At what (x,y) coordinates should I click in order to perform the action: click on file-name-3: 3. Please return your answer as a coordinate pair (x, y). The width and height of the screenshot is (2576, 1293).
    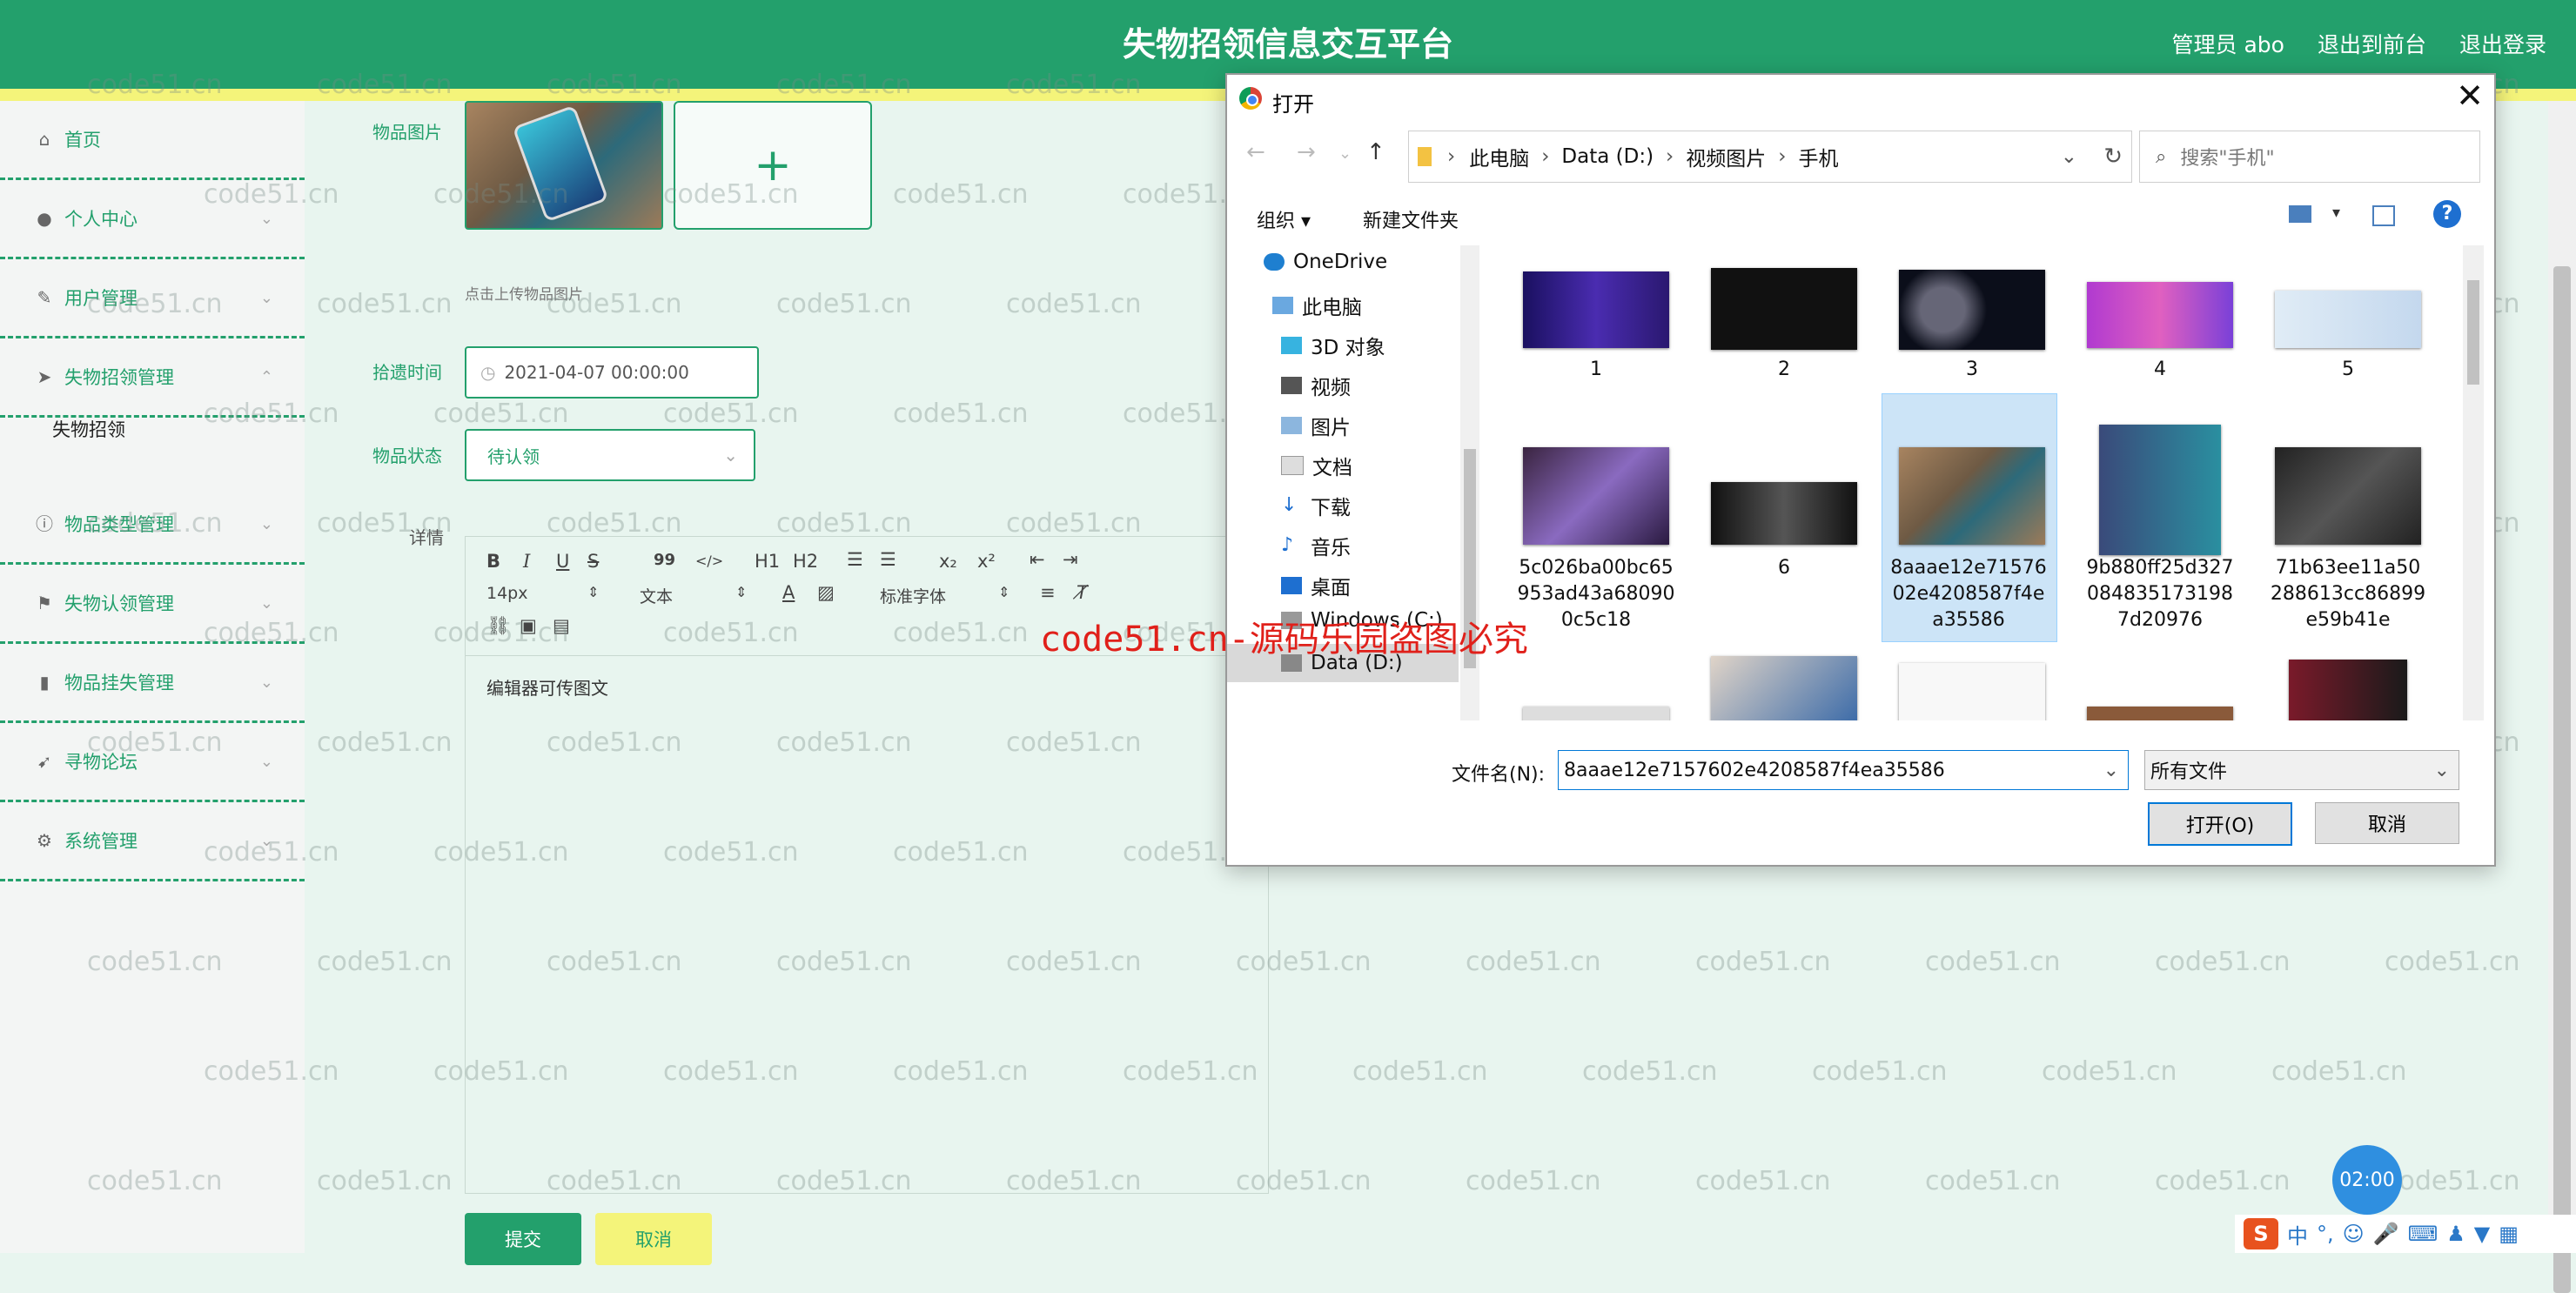
    Looking at the image, I should click on (1973, 370).